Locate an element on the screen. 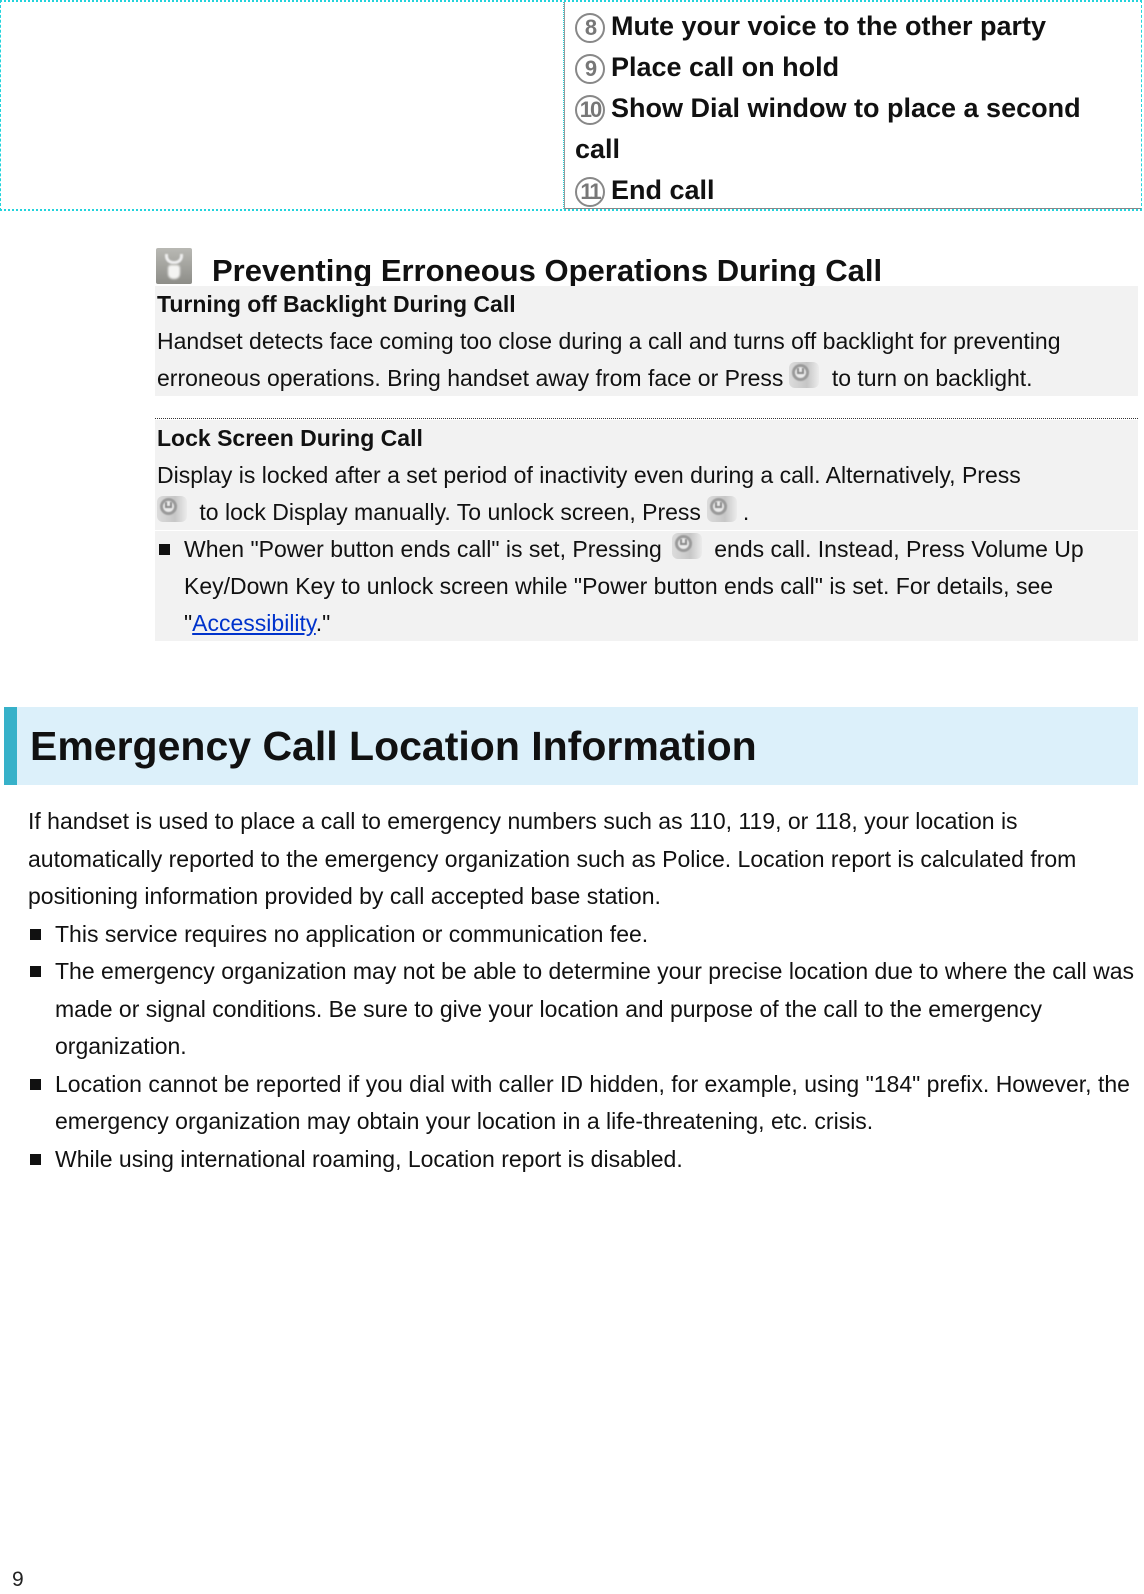 The image size is (1144, 1594). legend-item: 11 End call is located at coordinates (858, 190).